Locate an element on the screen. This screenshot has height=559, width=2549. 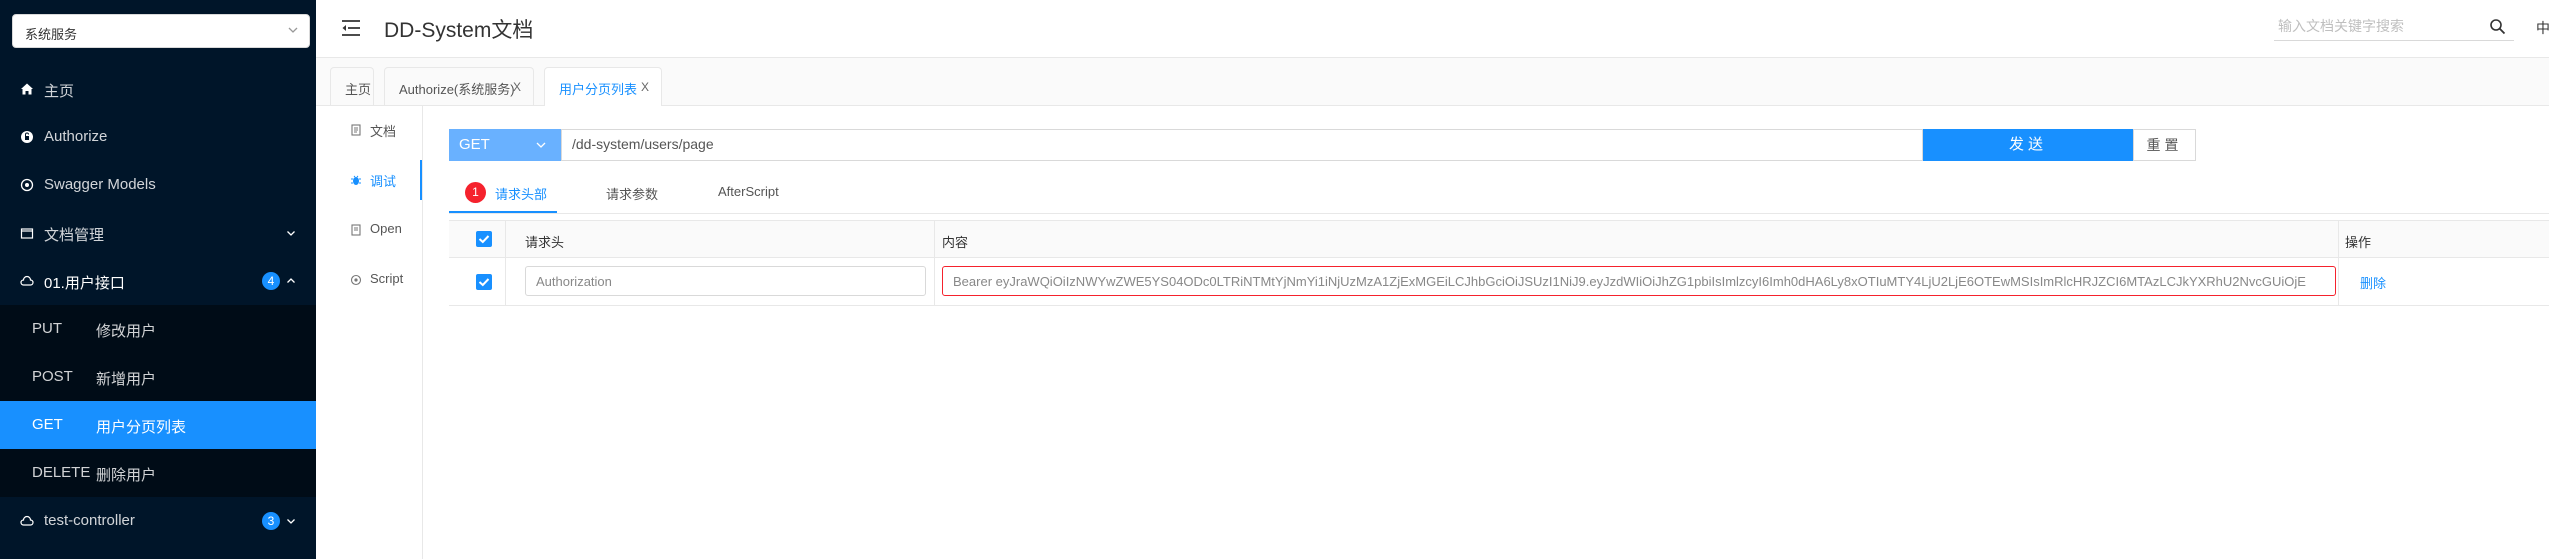
header-name-input is located at coordinates (725, 281).